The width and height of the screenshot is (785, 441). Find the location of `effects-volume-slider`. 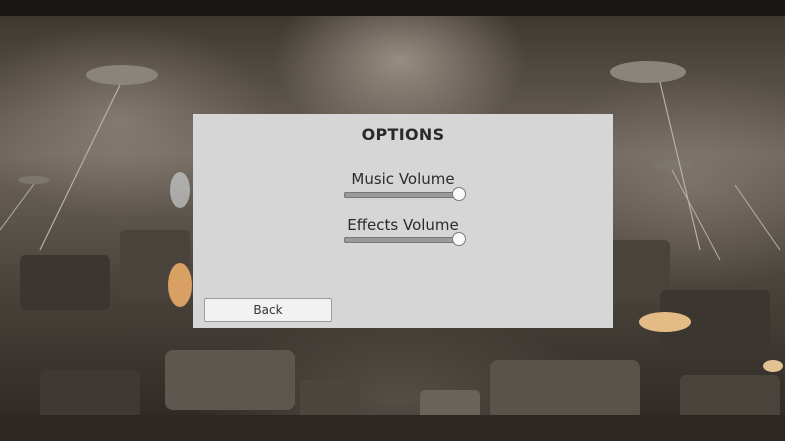

effects-volume-slider is located at coordinates (405, 239).